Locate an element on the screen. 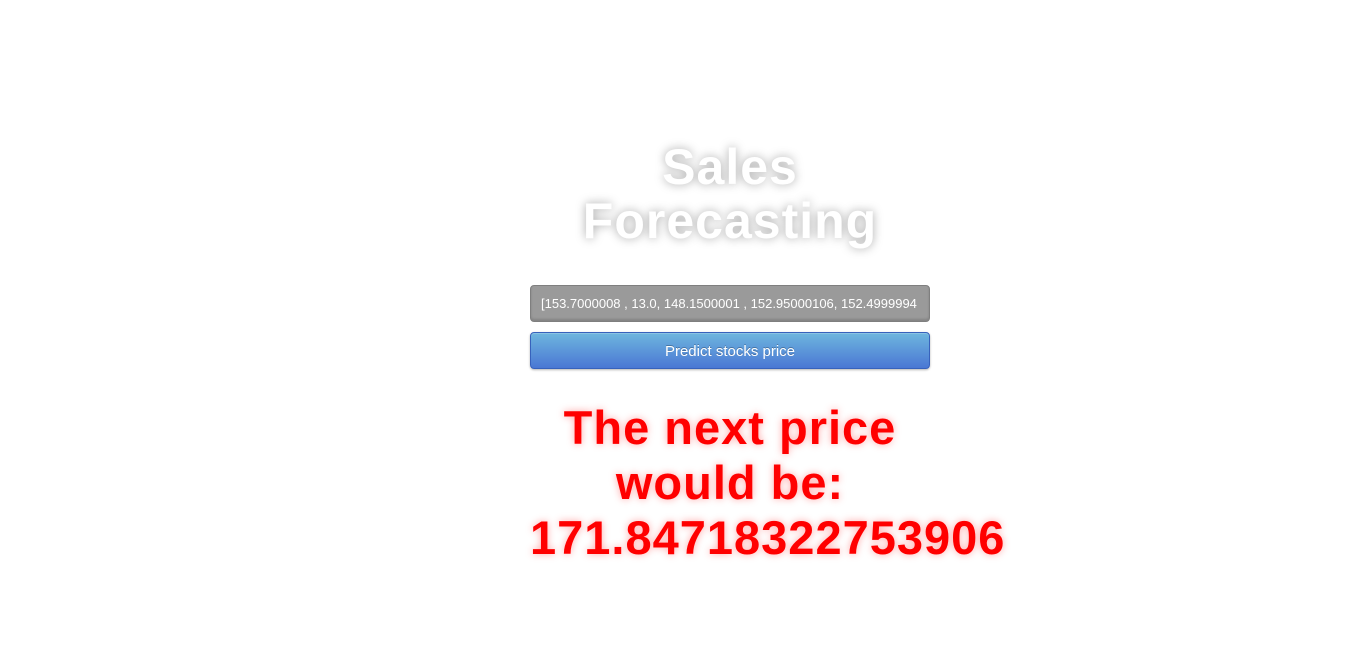 The height and width of the screenshot is (654, 1363). page-title: Sales Forecasting is located at coordinates (730, 194).